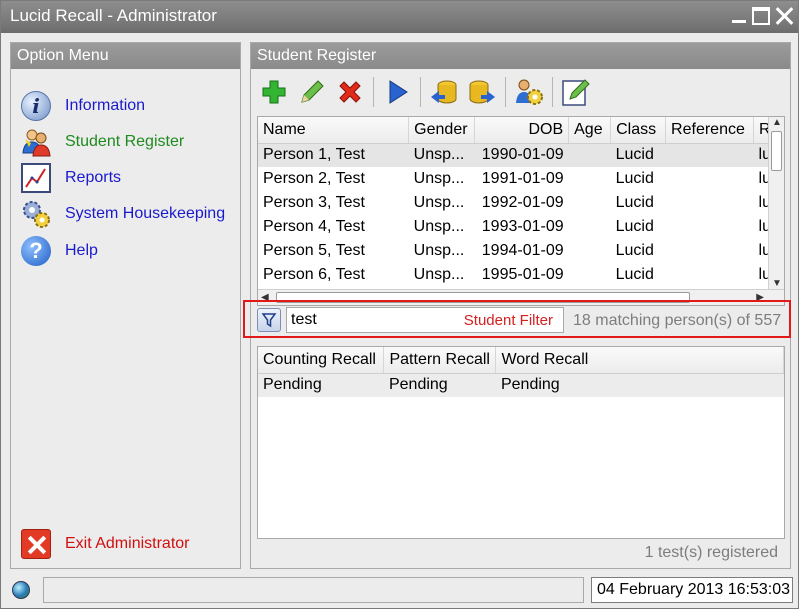  Describe the element at coordinates (113, 15) in the screenshot. I see `window-title: Lucid Recall - Administrator` at that location.